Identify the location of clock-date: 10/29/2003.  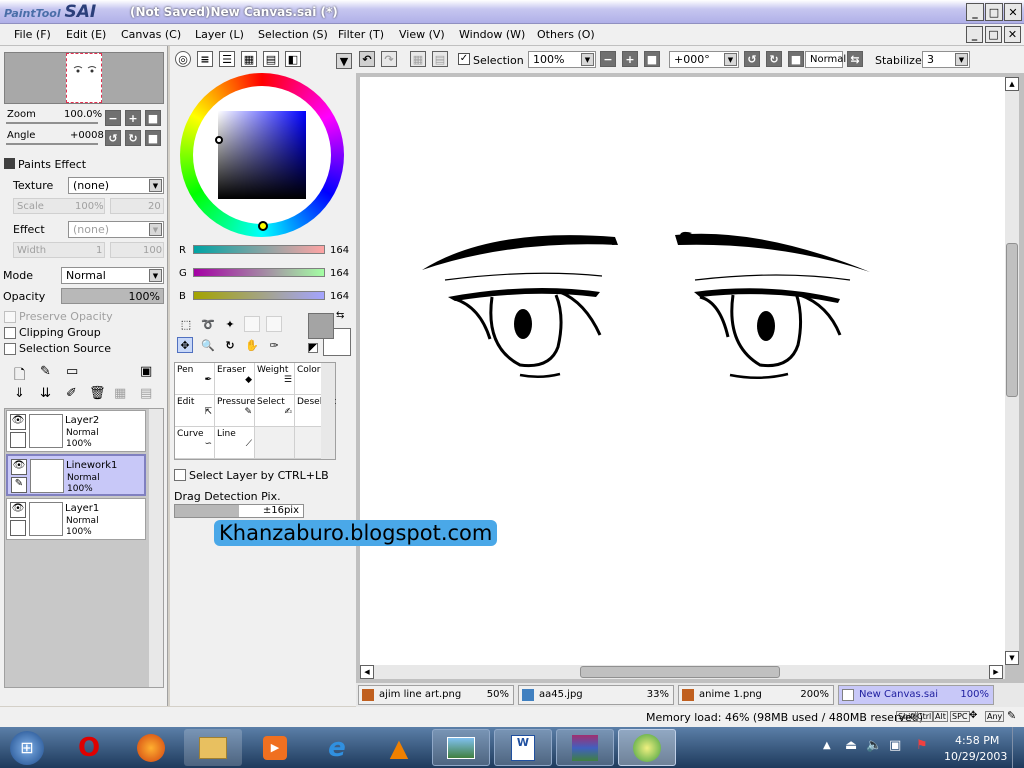
(975, 756).